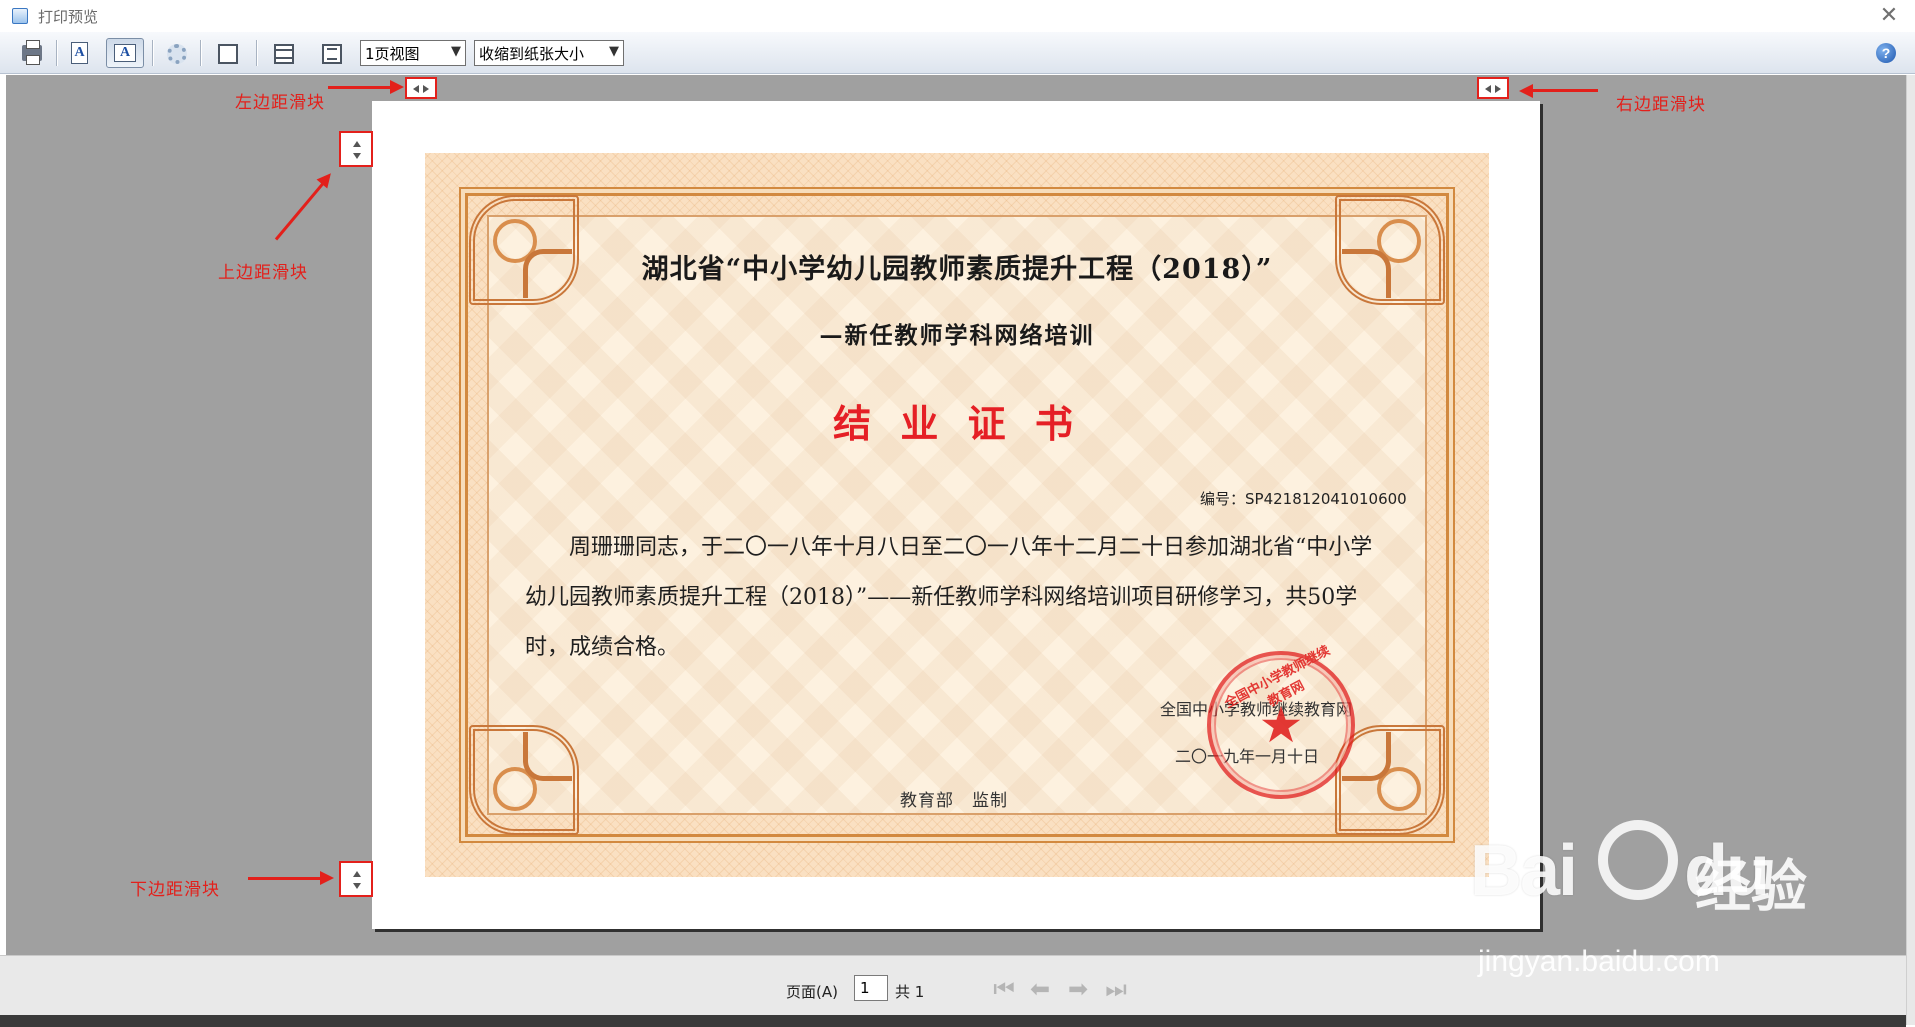 The height and width of the screenshot is (1027, 1915). I want to click on header-footer-button, so click(283, 53).